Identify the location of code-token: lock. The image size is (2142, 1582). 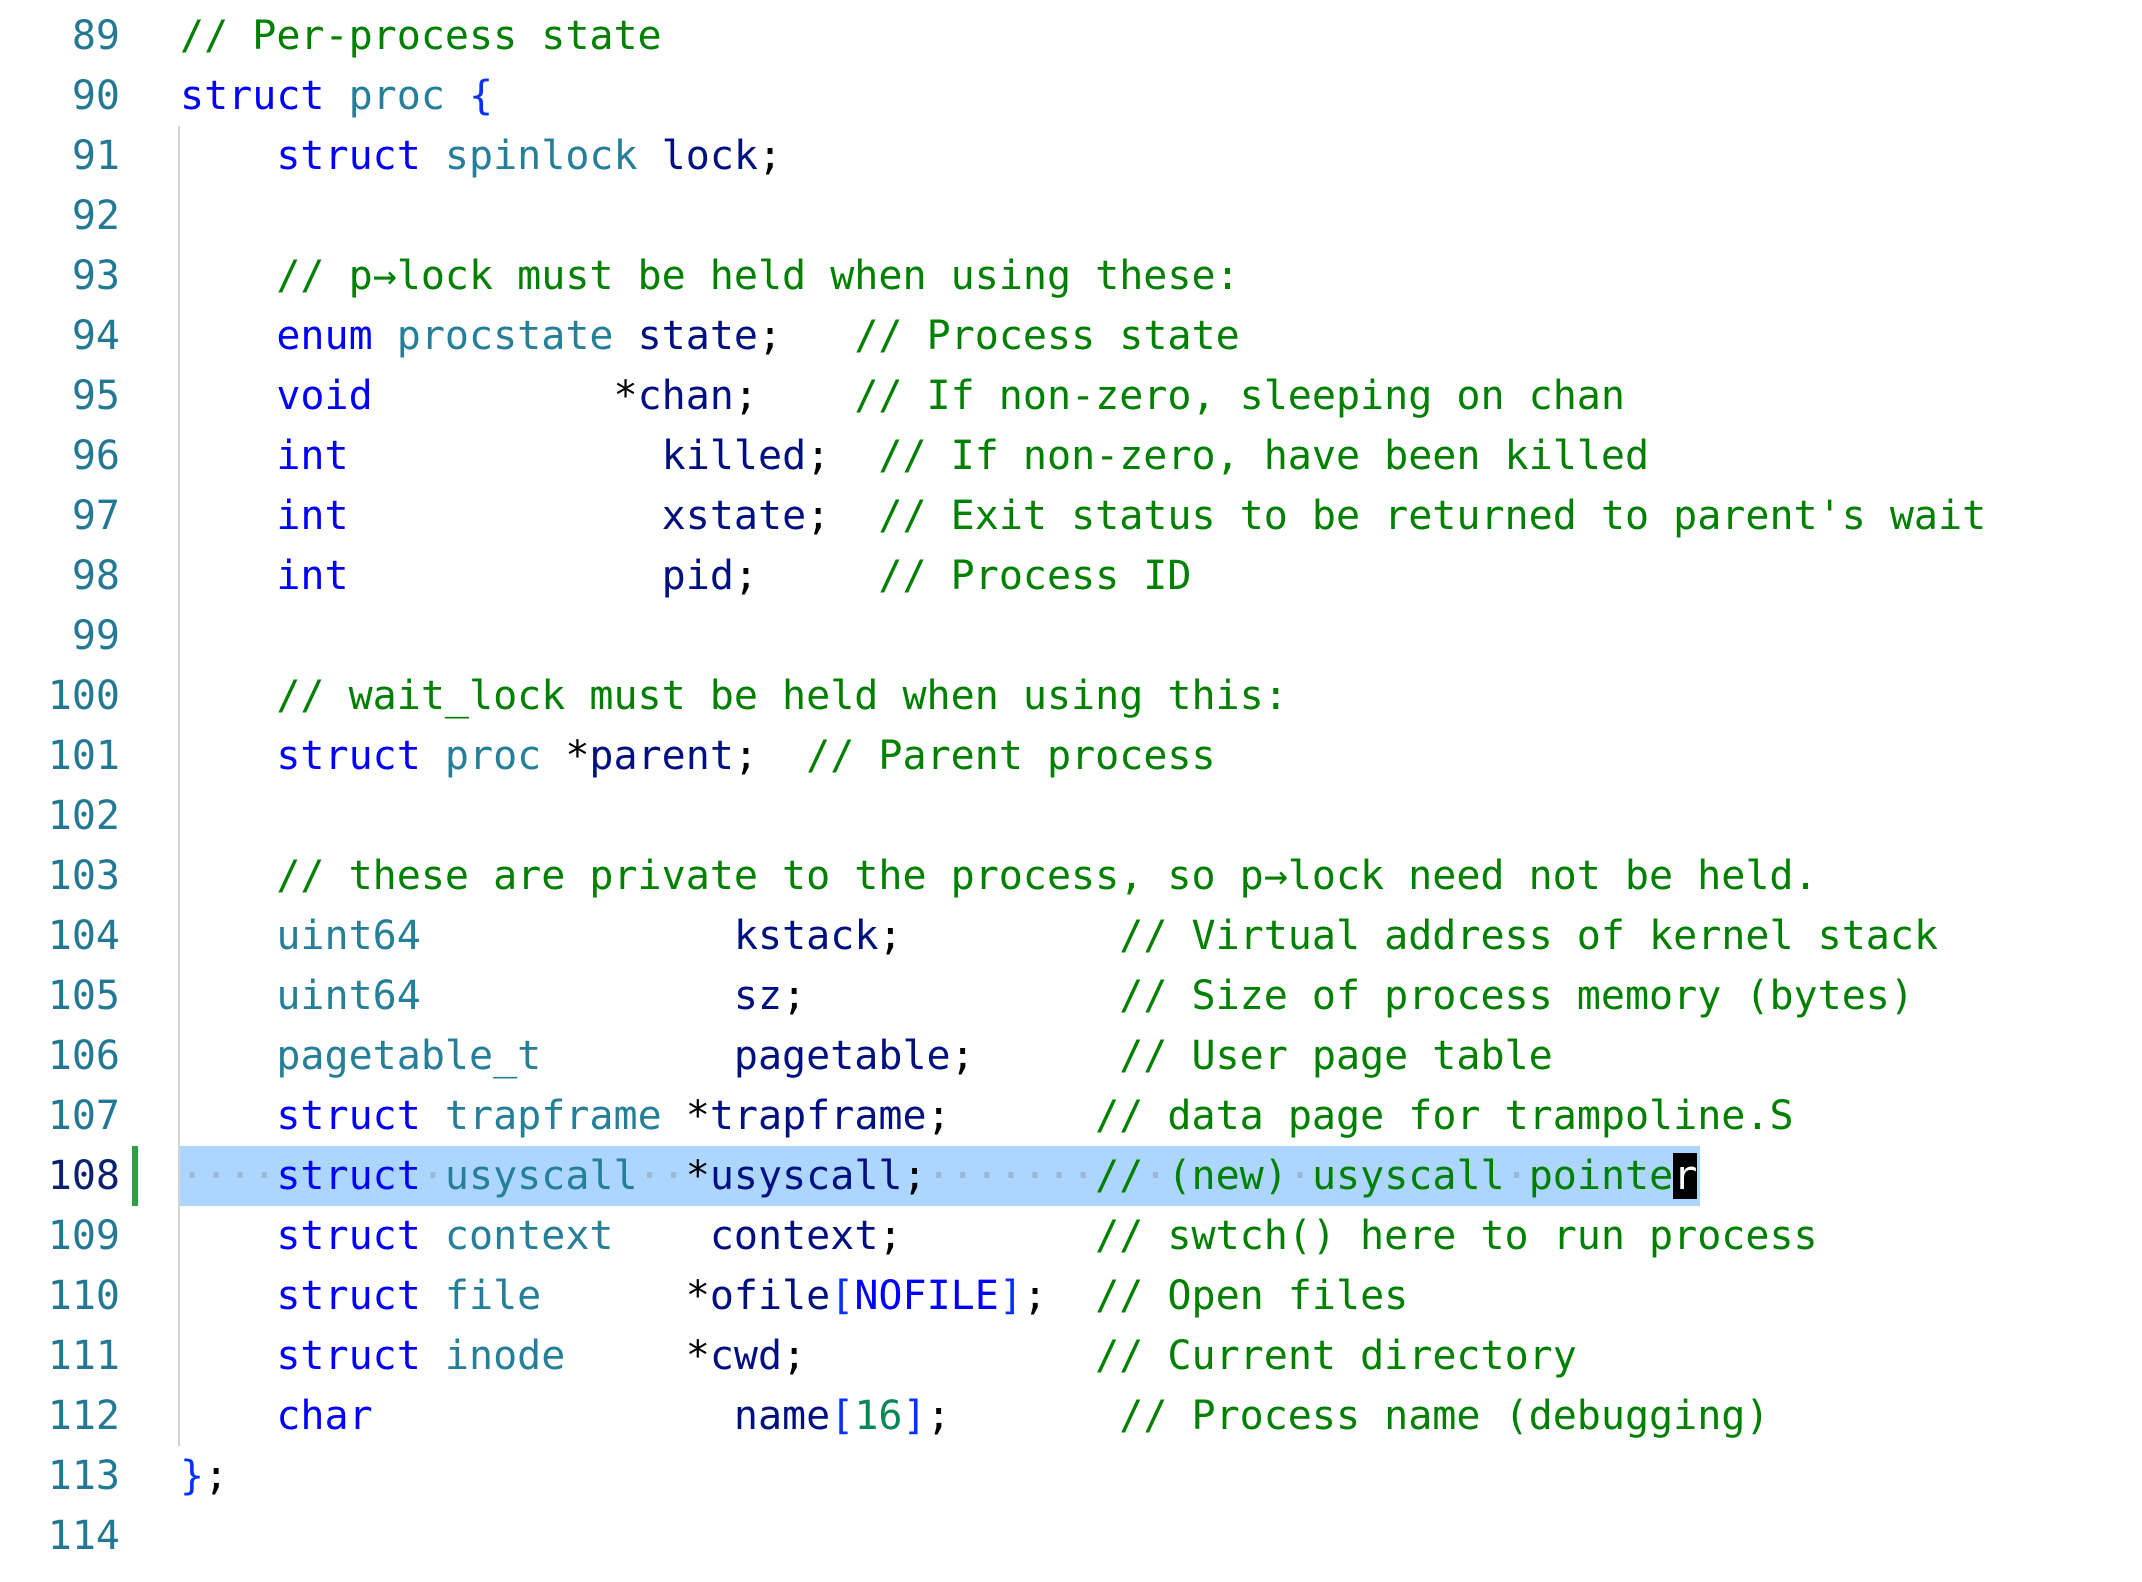
(709, 156).